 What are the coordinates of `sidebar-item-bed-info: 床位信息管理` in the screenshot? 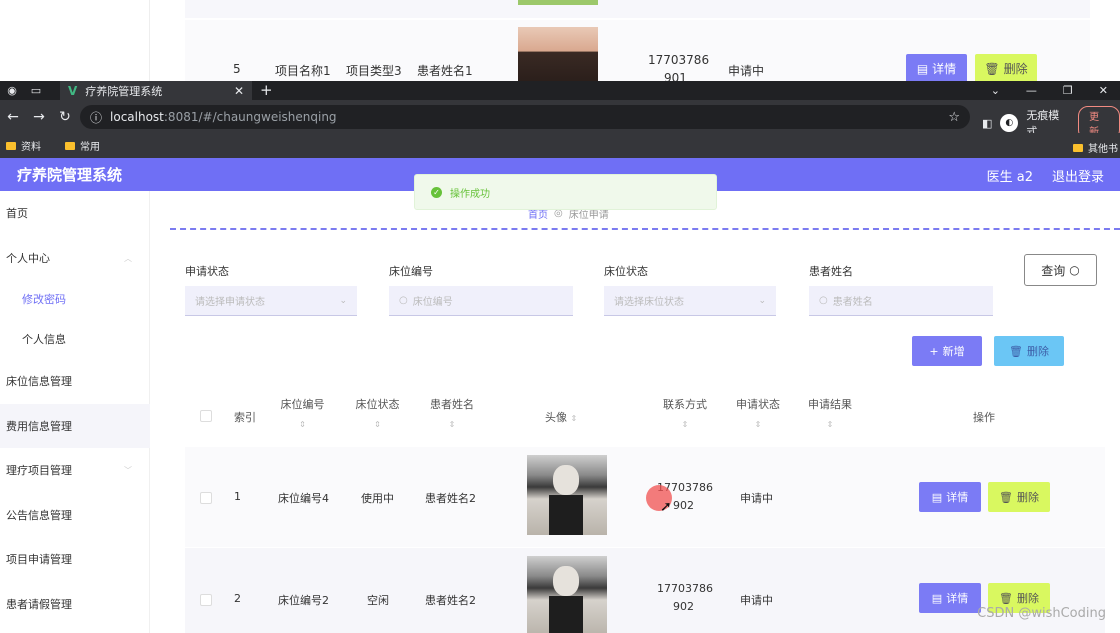 It's located at (75, 381).